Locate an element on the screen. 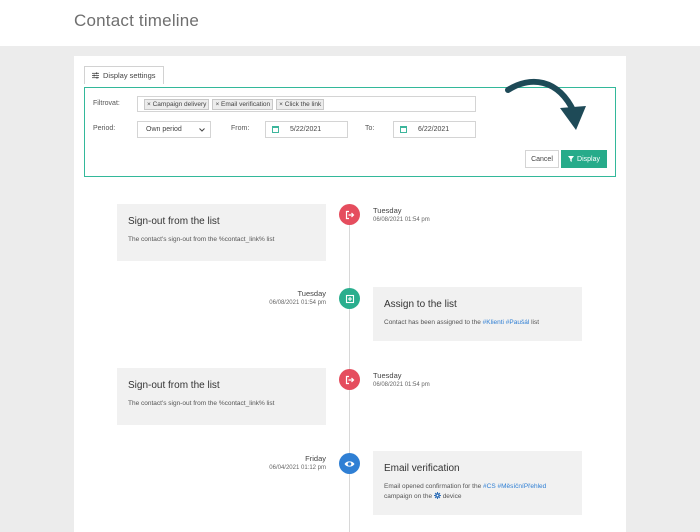  event-description-text: Contact has been assigned to the is located at coordinates (432, 322).